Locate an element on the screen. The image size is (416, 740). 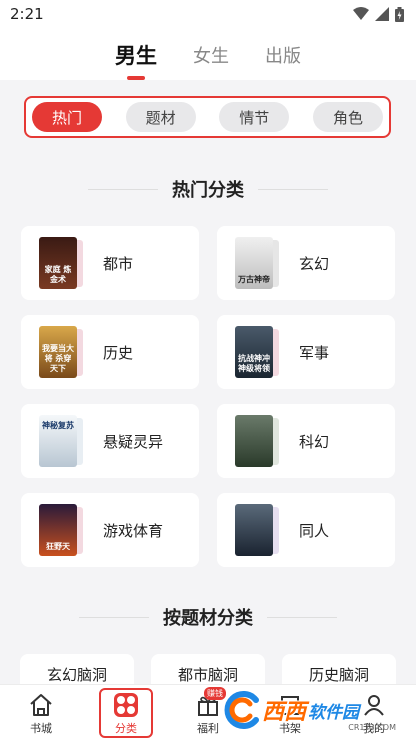
book-cover: 家庭 炼金术 is located at coordinates (64, 263).